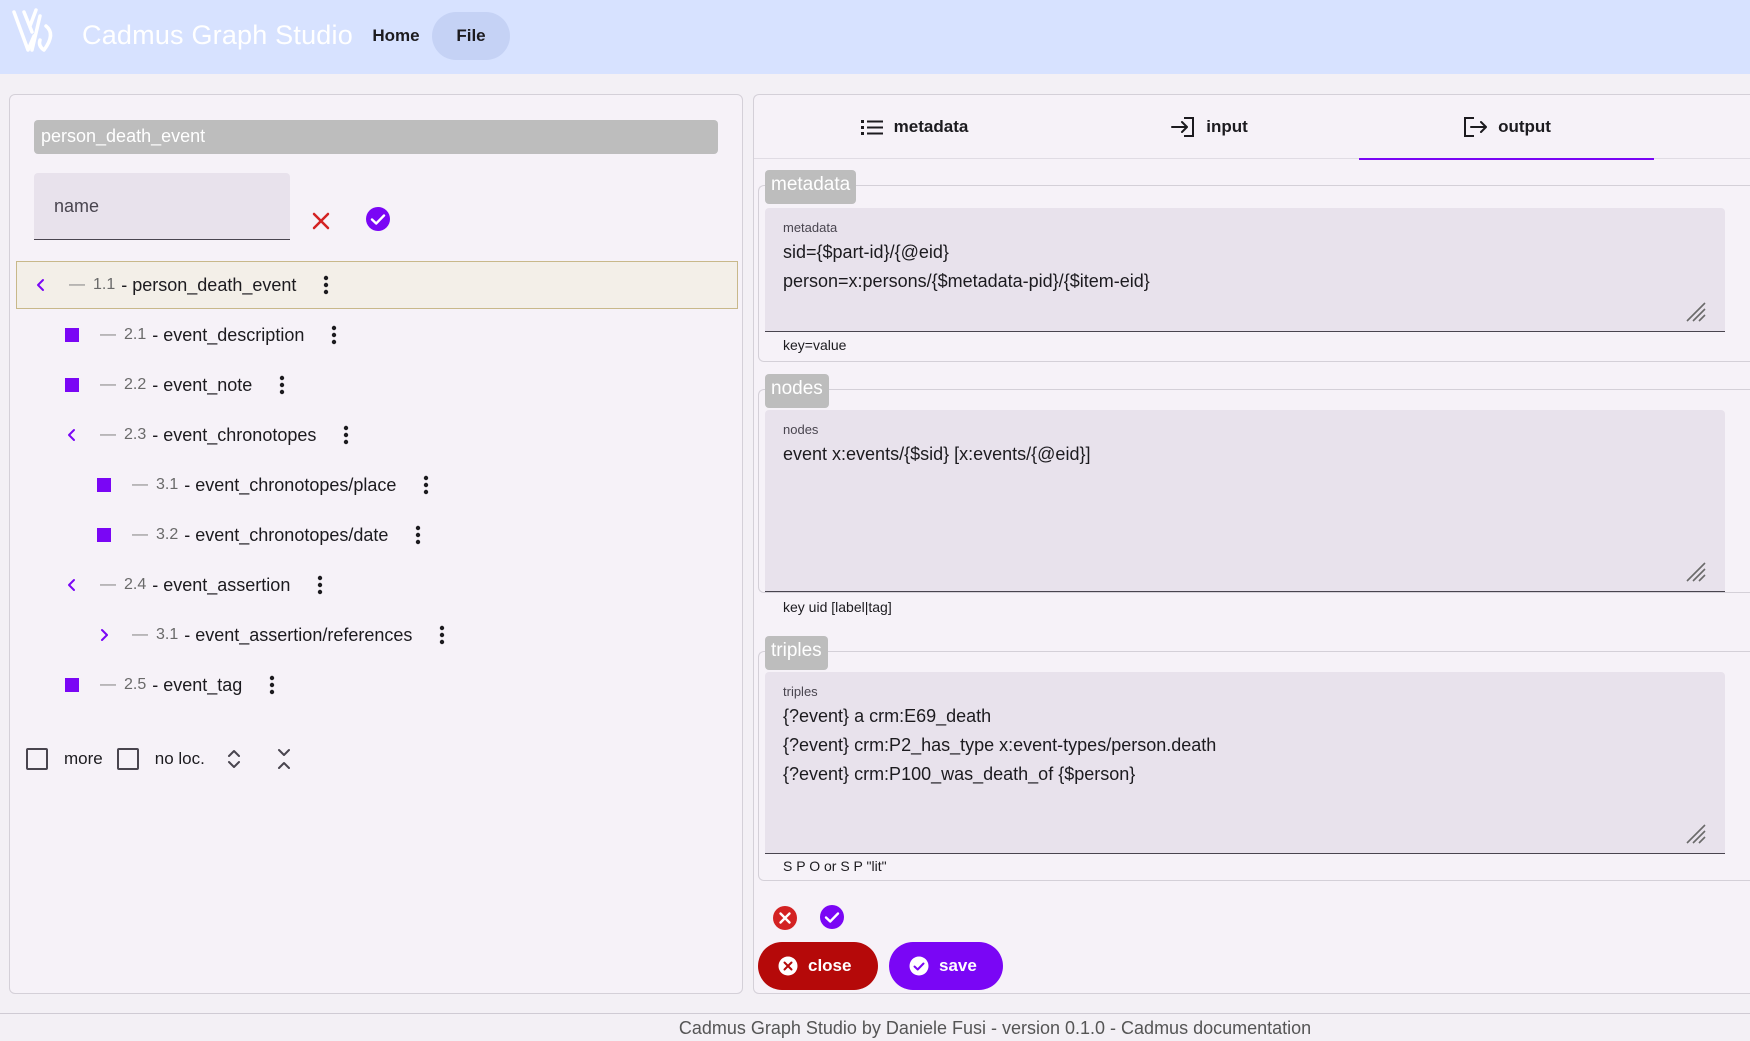 Image resolution: width=1750 pixels, height=1041 pixels. I want to click on list-icon, so click(871, 127).